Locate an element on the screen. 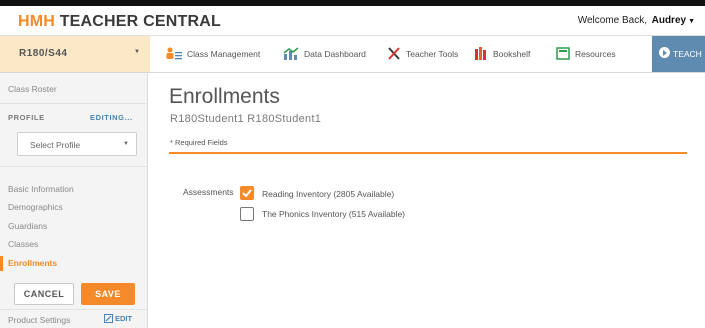  teach-button: TEACH is located at coordinates (678, 54).